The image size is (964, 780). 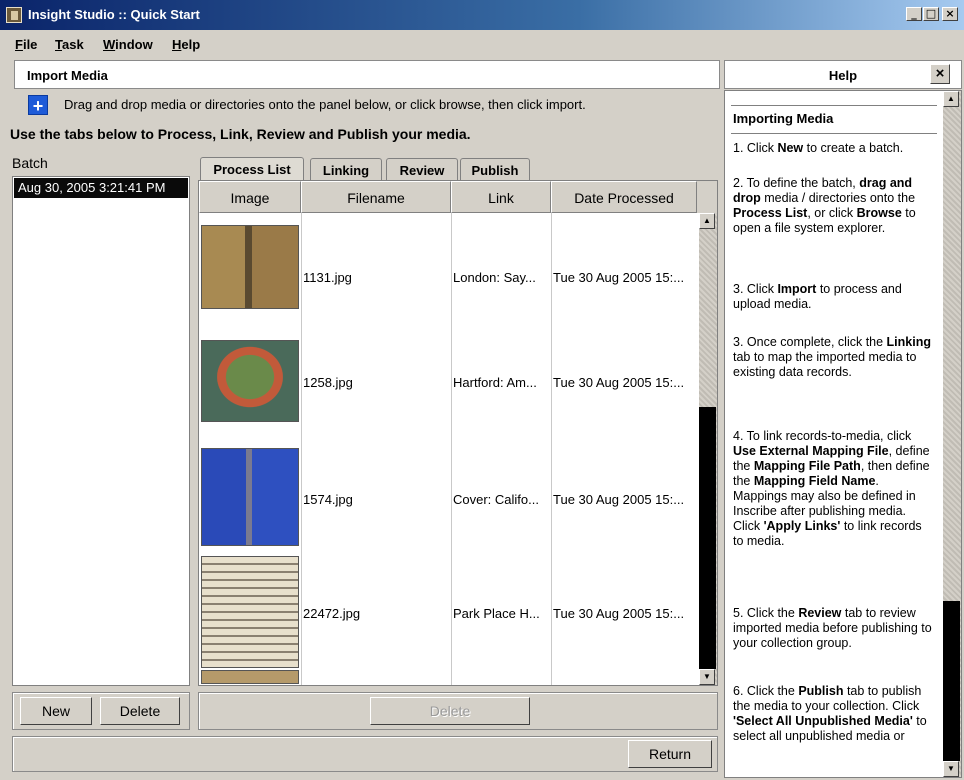 What do you see at coordinates (501, 197) in the screenshot?
I see `column-header-link: Link` at bounding box center [501, 197].